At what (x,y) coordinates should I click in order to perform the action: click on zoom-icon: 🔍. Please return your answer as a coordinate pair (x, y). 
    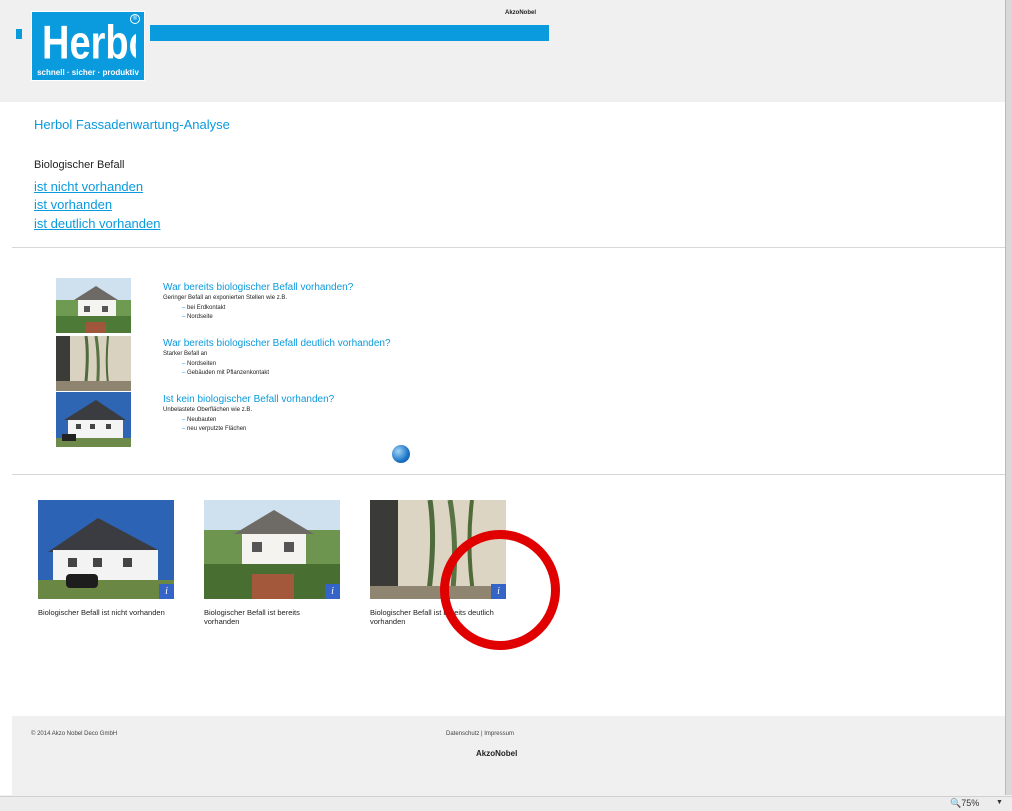
    Looking at the image, I should click on (956, 803).